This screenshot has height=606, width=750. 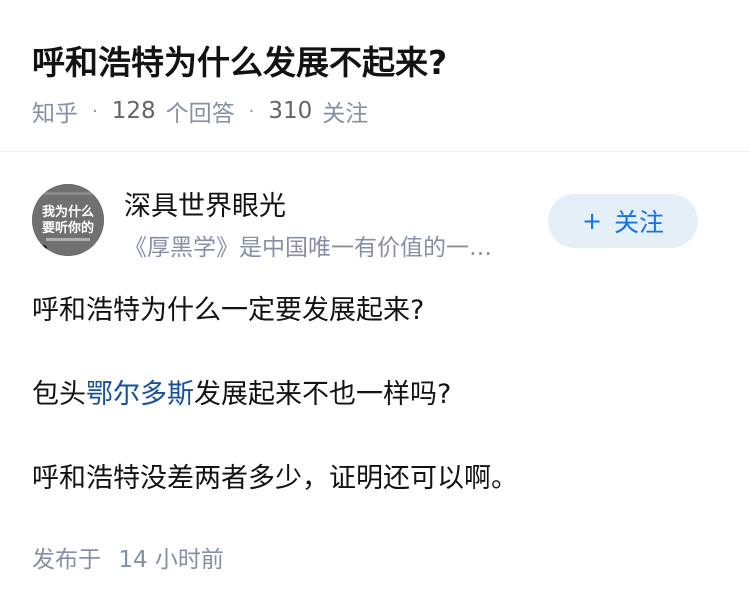 What do you see at coordinates (375, 221) in the screenshot?
I see `author-row: 我为什么 要听你的 深具世界眼光 《厚黑学》是中国唯一有价值的一… + 关注` at bounding box center [375, 221].